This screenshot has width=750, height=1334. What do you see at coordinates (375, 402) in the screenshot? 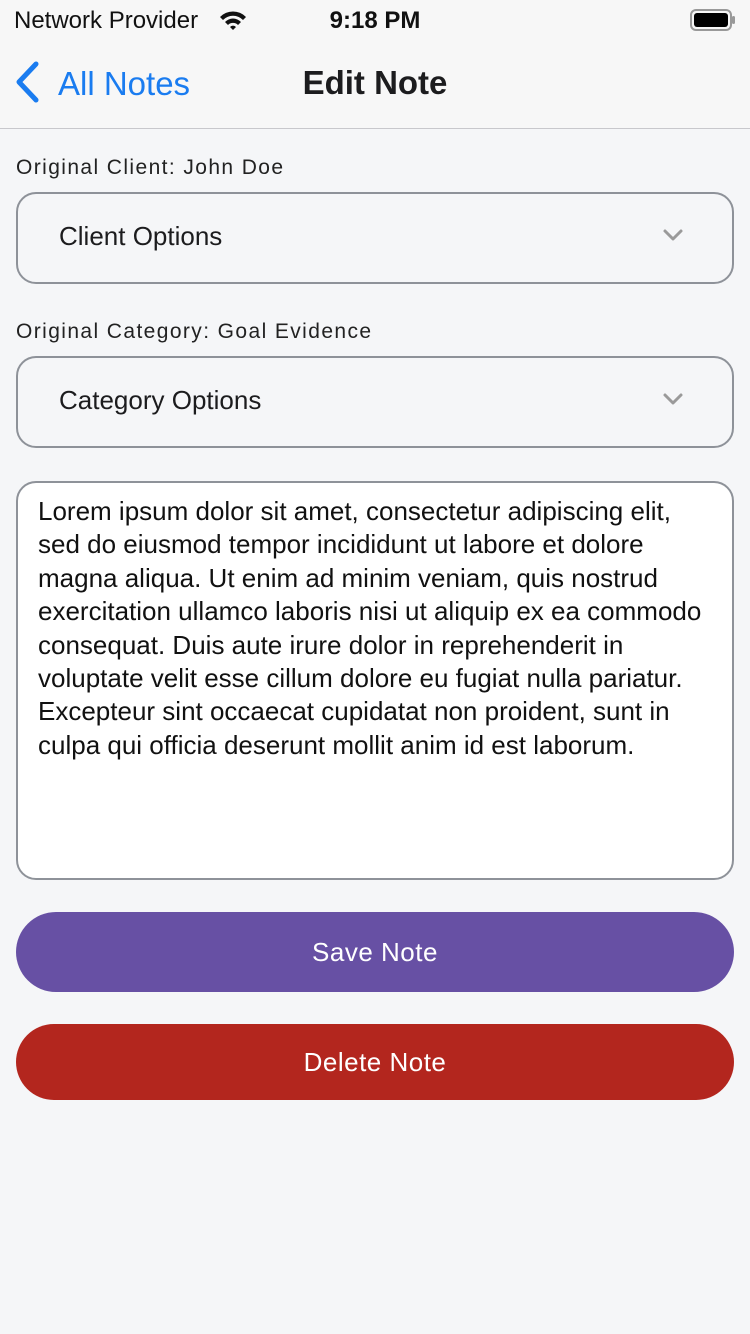
I see `category-select: Category Options` at bounding box center [375, 402].